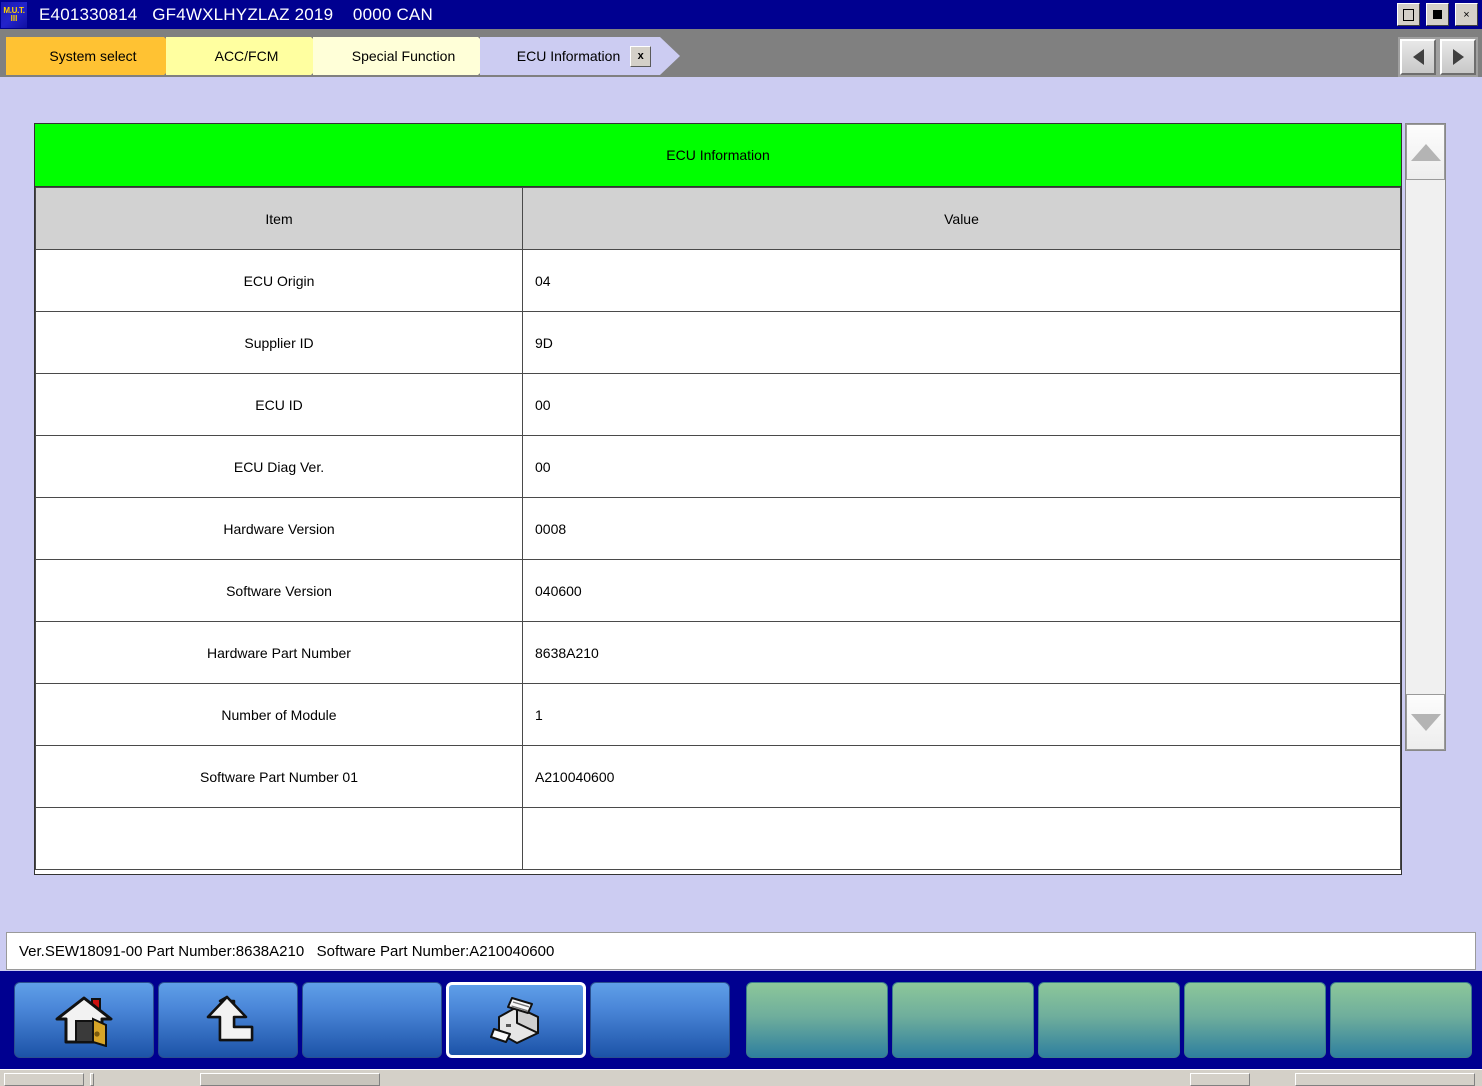 The image size is (1482, 1086). Describe the element at coordinates (961, 838) in the screenshot. I see `cell-value` at that location.